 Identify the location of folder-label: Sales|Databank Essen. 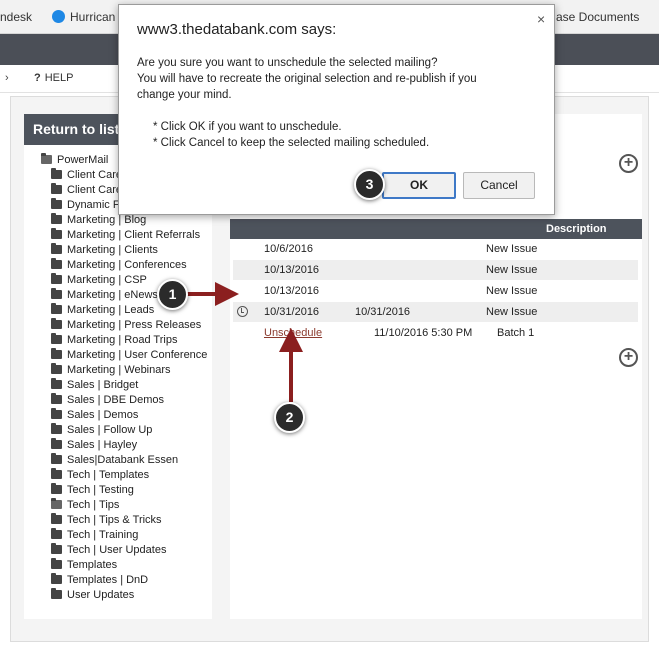
(123, 460).